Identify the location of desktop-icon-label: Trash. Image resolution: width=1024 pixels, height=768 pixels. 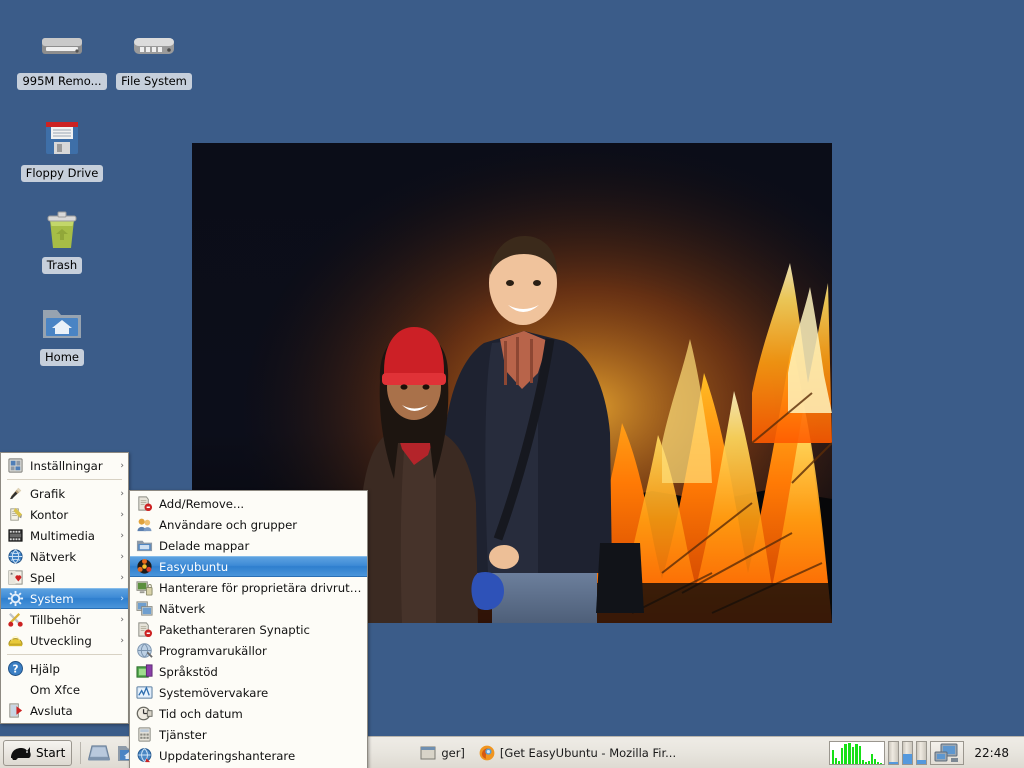
(62, 265).